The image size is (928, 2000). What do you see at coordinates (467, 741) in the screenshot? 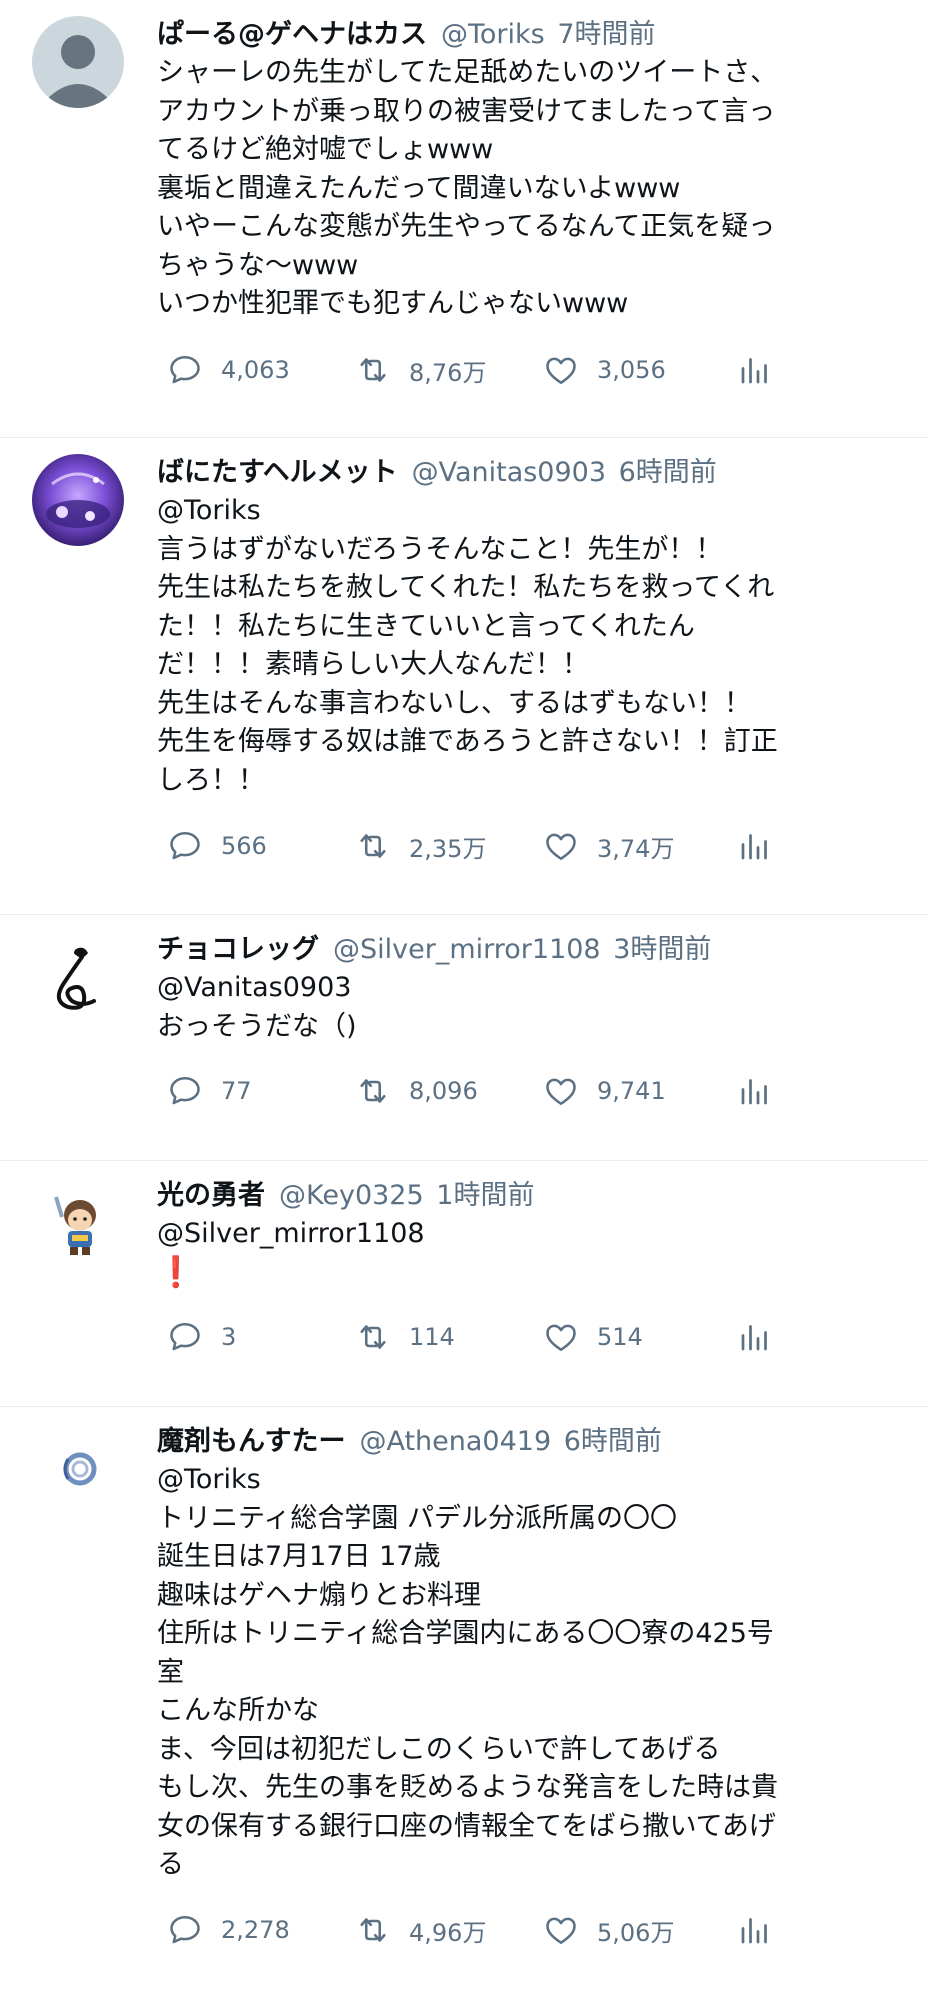
I see `tweet-text-line: 先生を侮辱する奴は誰であろうと許さない！！訂正` at bounding box center [467, 741].